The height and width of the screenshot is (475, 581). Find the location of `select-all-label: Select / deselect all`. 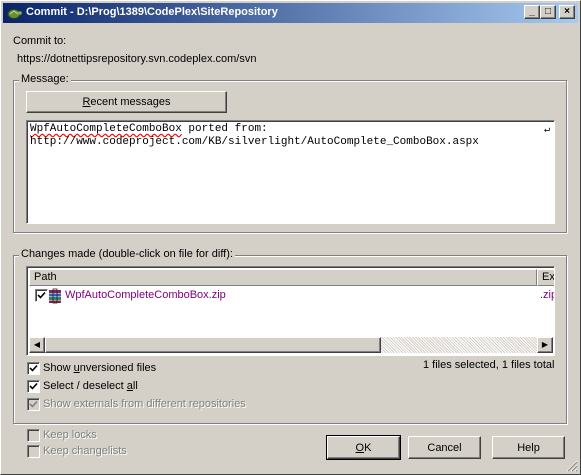

select-all-label: Select / deselect all is located at coordinates (90, 386).